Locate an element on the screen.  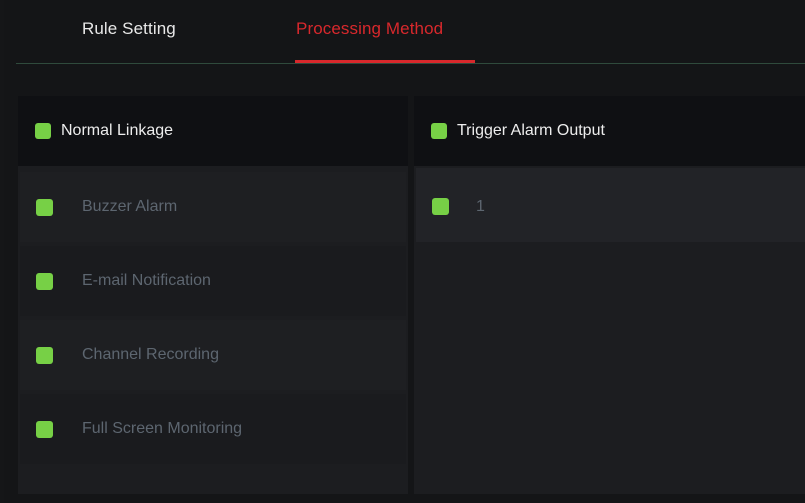
list-item-buzzer-alarm: Buzzer Alarm is located at coordinates (213, 207).